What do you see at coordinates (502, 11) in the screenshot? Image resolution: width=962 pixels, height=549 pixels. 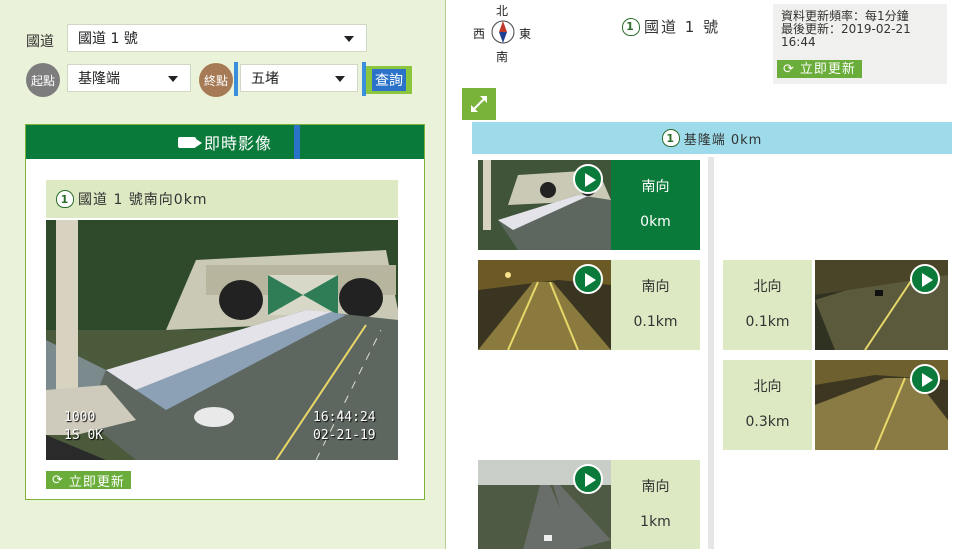 I see `compass-north: 北` at bounding box center [502, 11].